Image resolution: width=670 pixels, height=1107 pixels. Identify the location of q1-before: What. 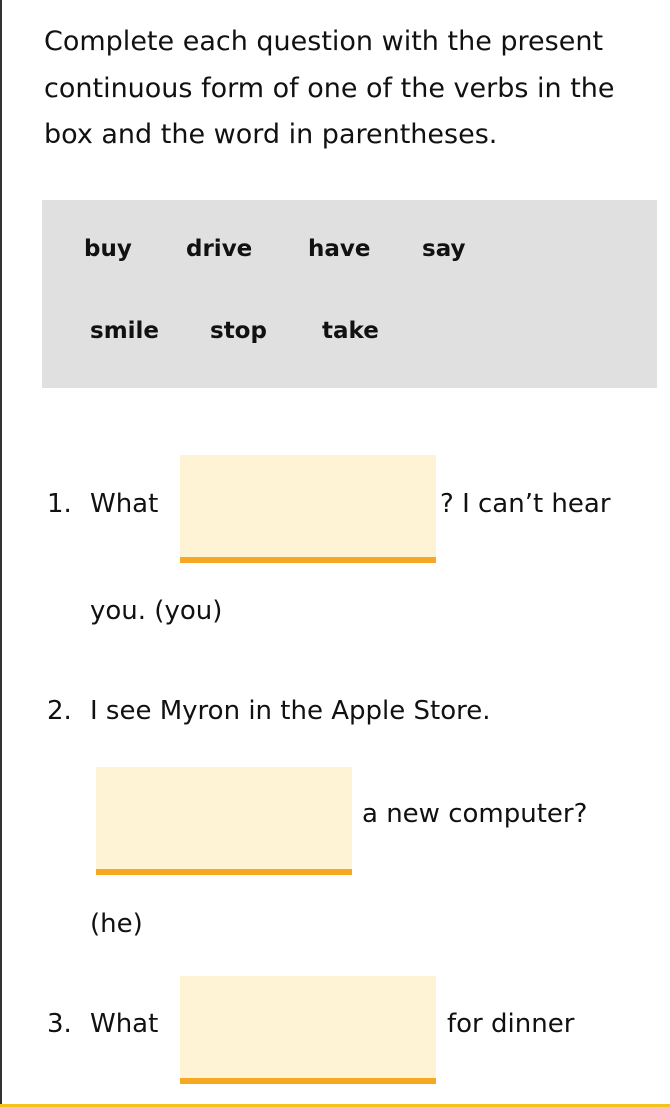
(124, 504).